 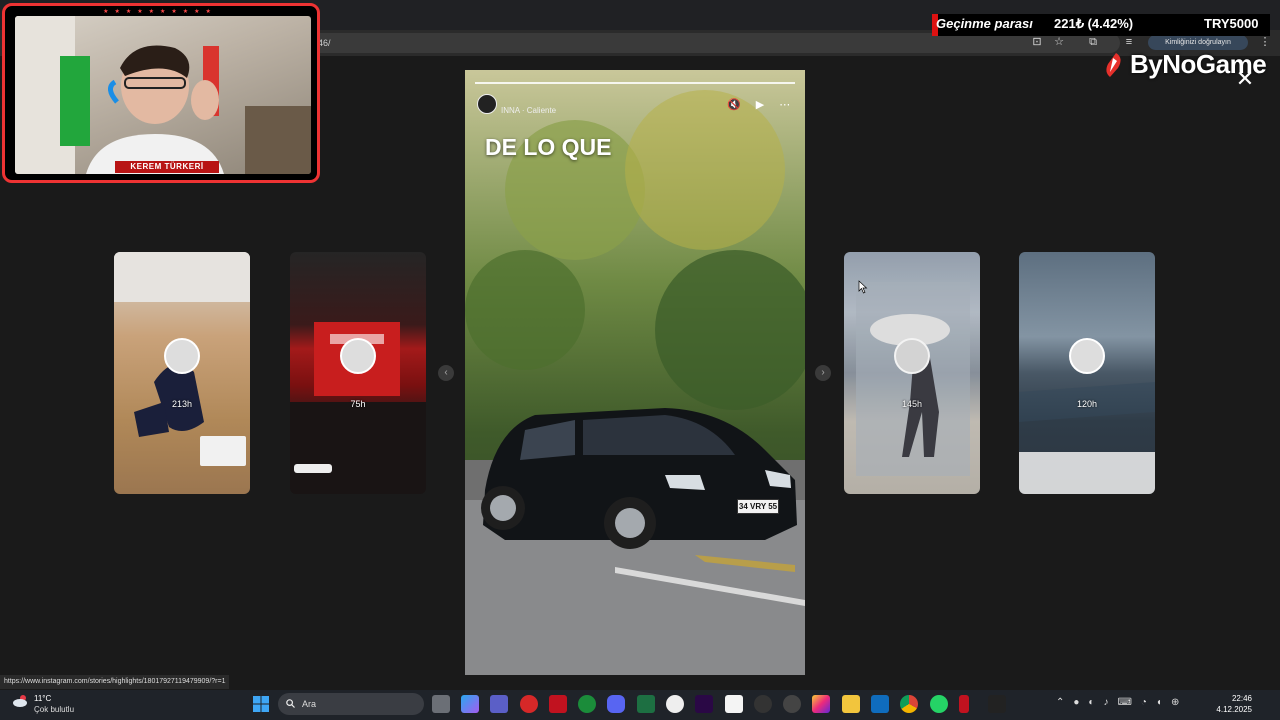 What do you see at coordinates (912, 404) in the screenshot?
I see `story-card-3-time: 145h` at bounding box center [912, 404].